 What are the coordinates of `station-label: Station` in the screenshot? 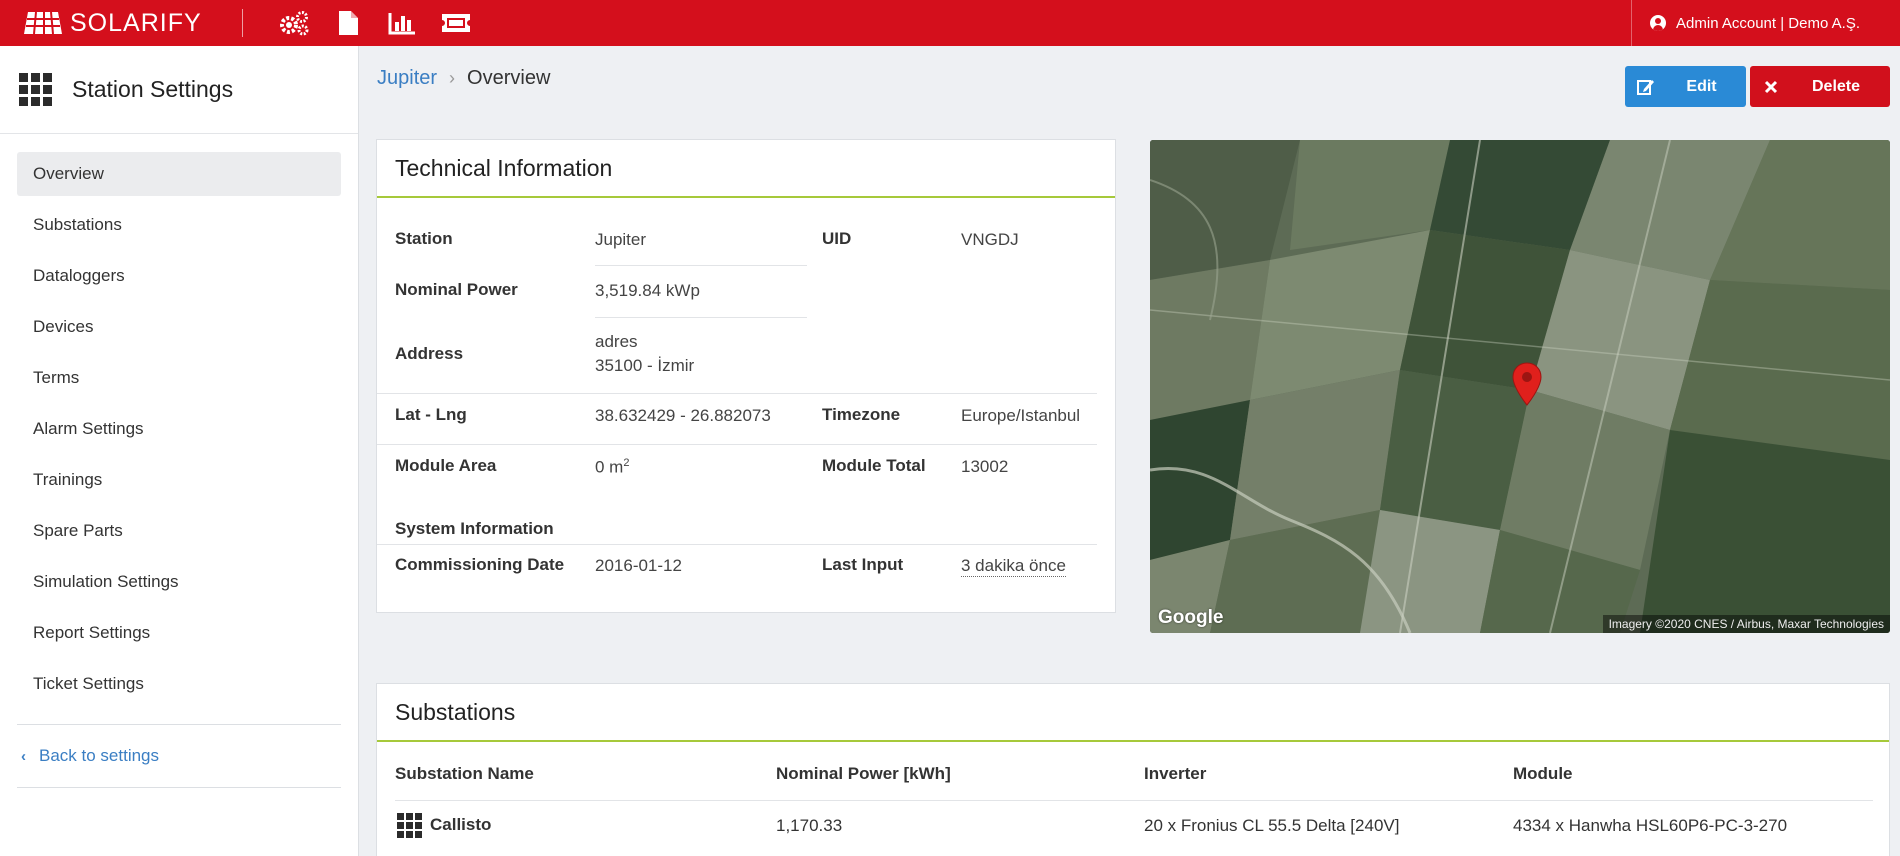 It's located at (424, 238).